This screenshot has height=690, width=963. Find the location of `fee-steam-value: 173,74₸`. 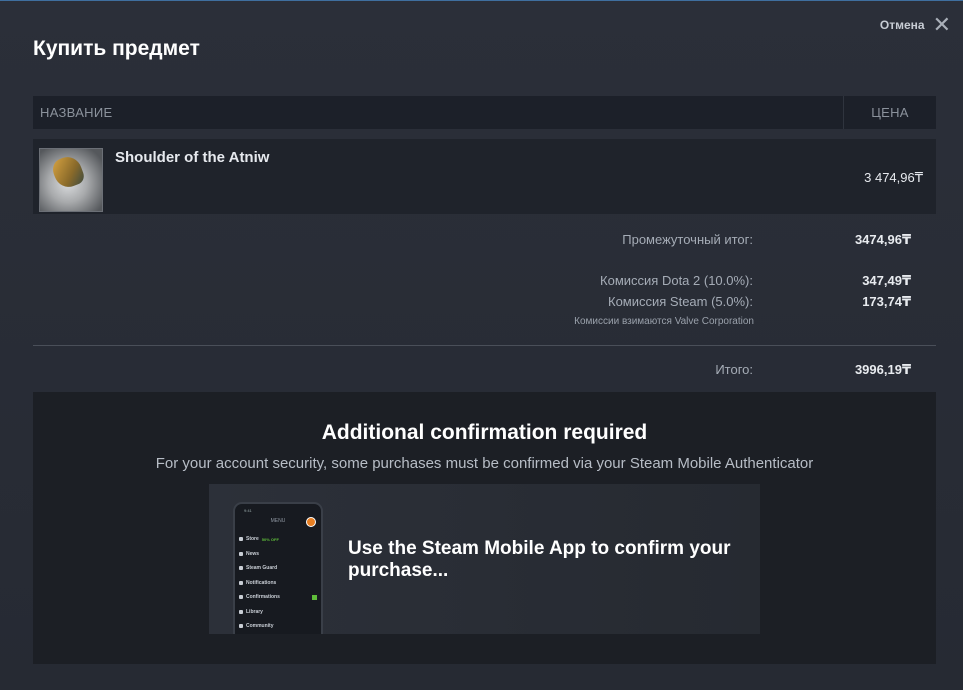

fee-steam-value: 173,74₸ is located at coordinates (886, 301).